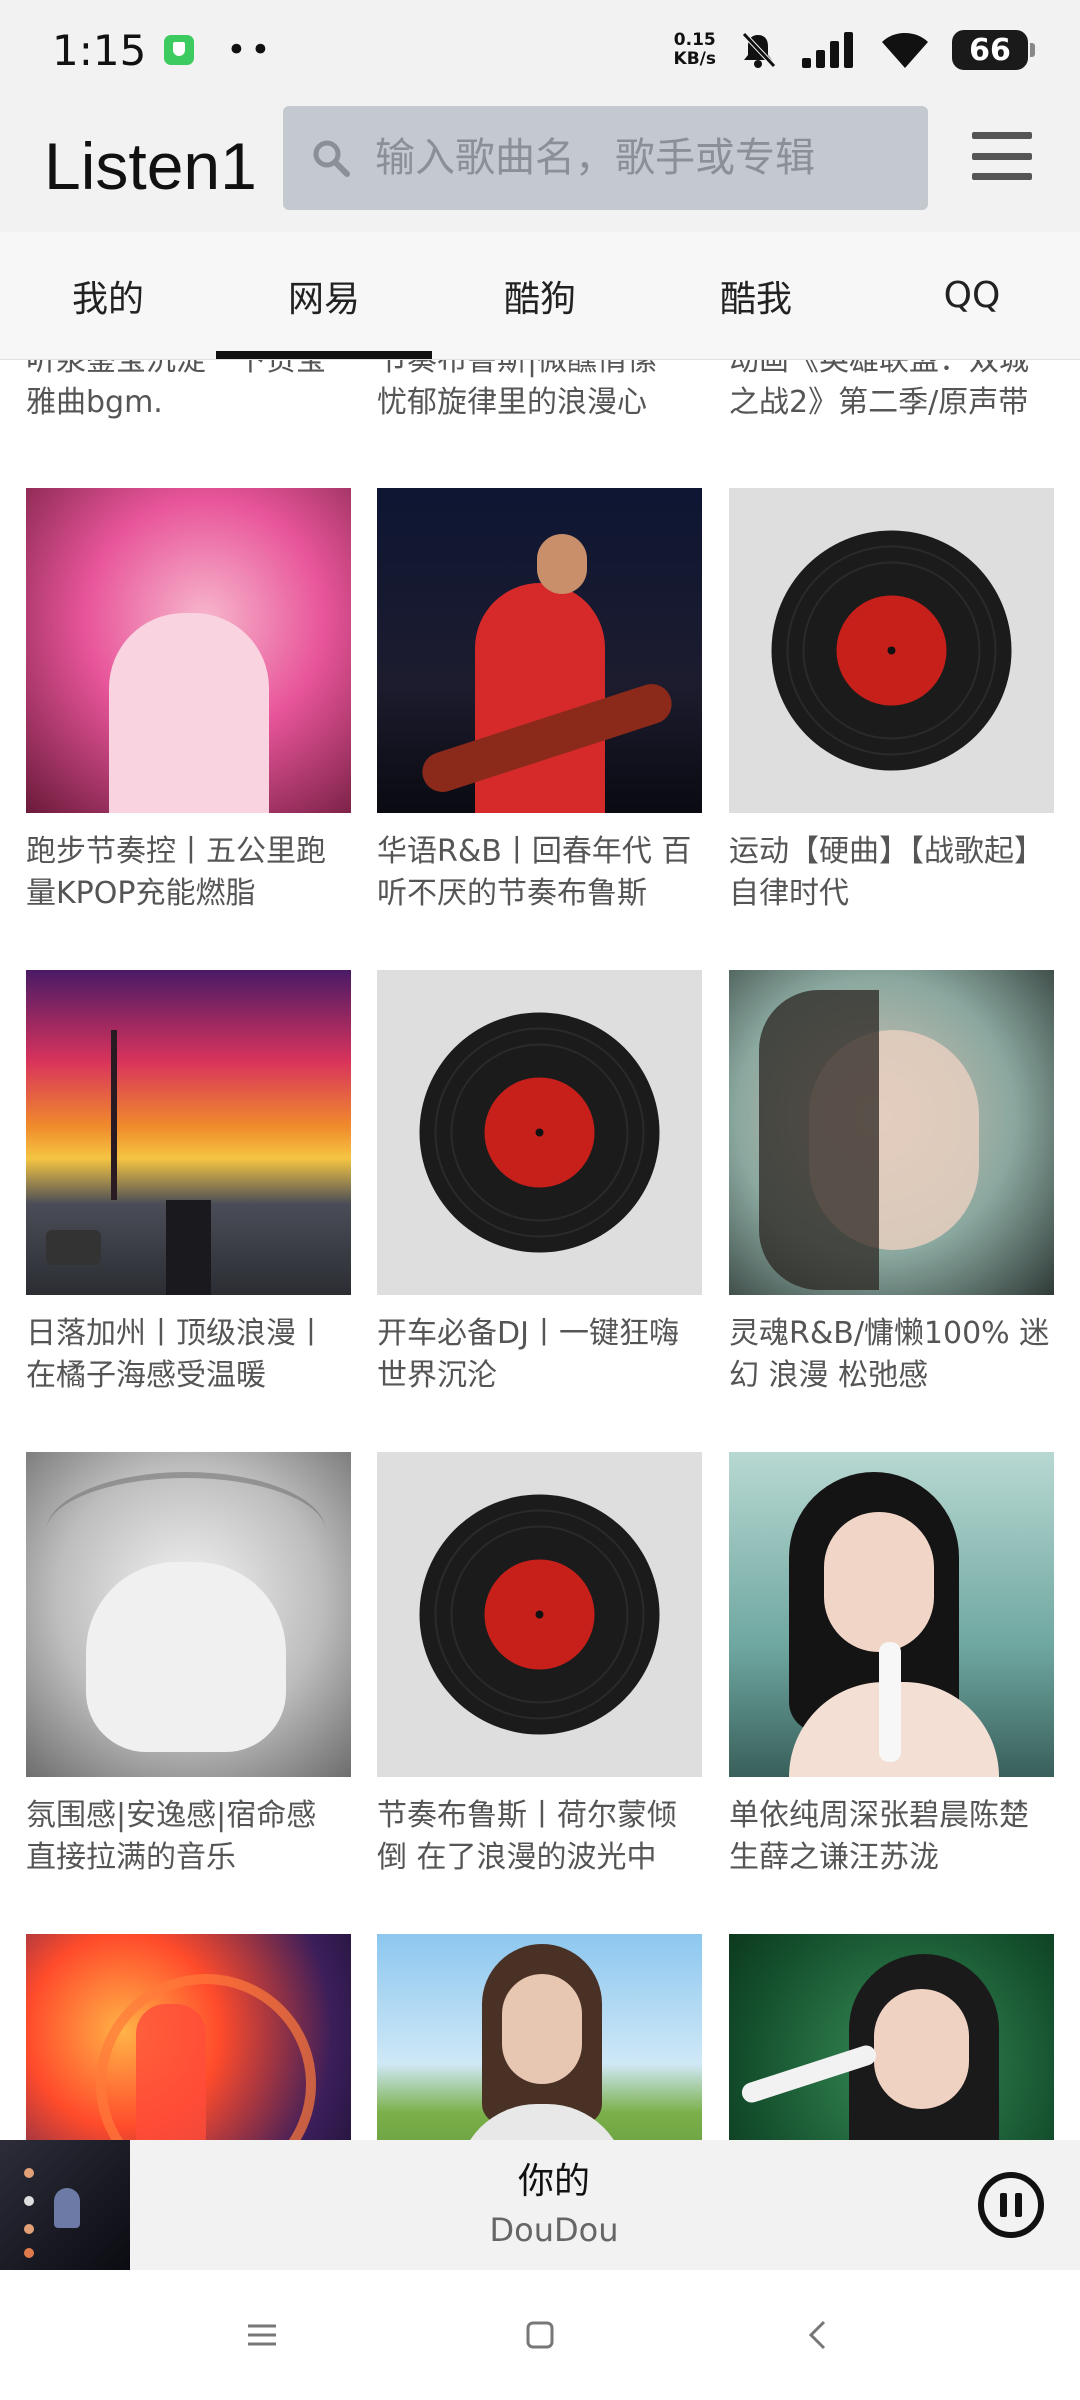 The width and height of the screenshot is (1080, 2400). What do you see at coordinates (176, 1354) in the screenshot?
I see `playlist-title: 日落加州丨顶级浪漫丨在橘子海感受温暖` at bounding box center [176, 1354].